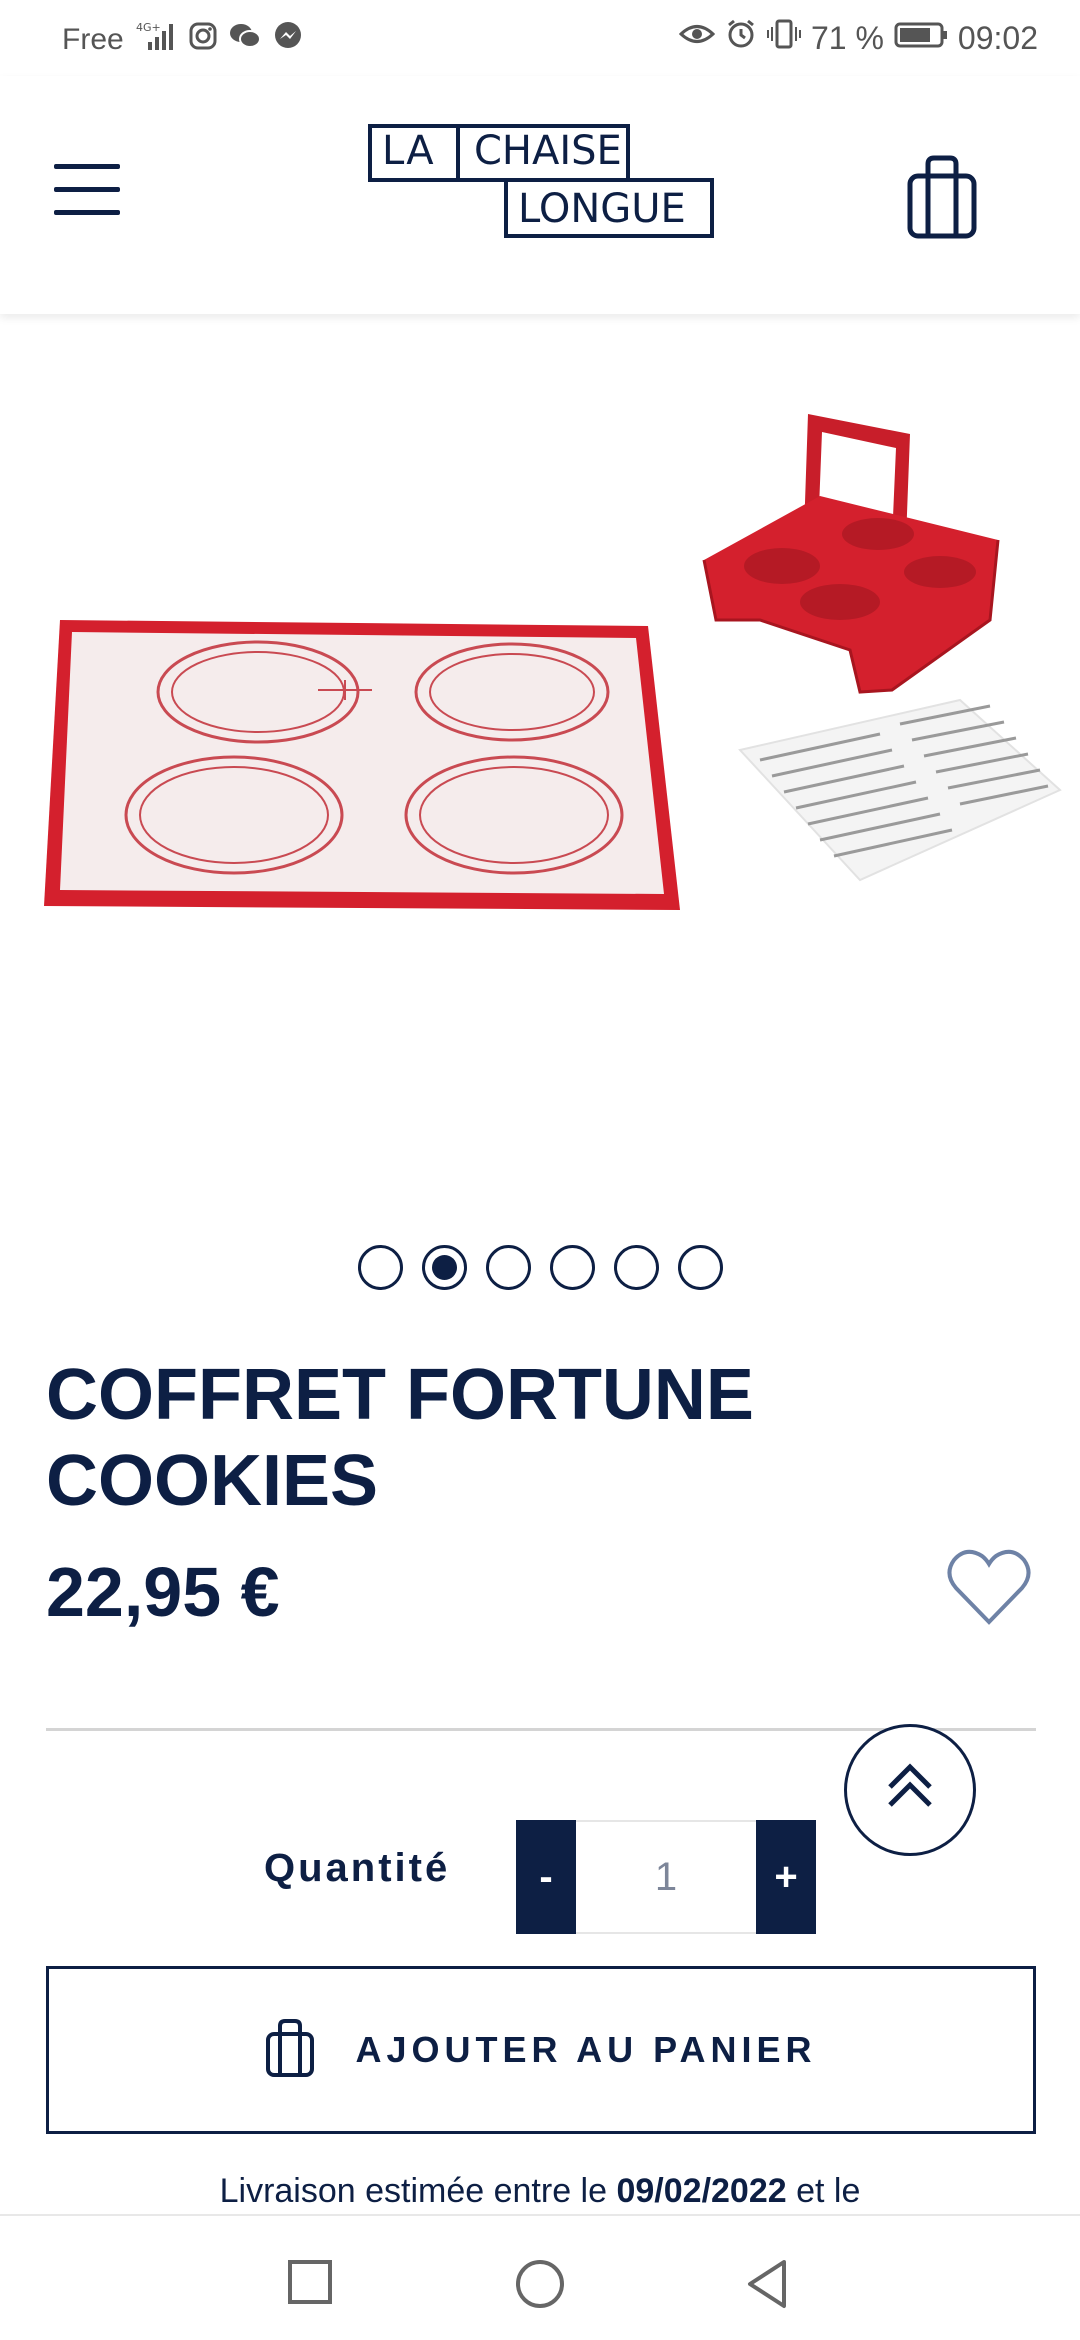 The height and width of the screenshot is (2340, 1080). Describe the element at coordinates (87, 190) in the screenshot. I see `hamburger-menu-icon` at that location.